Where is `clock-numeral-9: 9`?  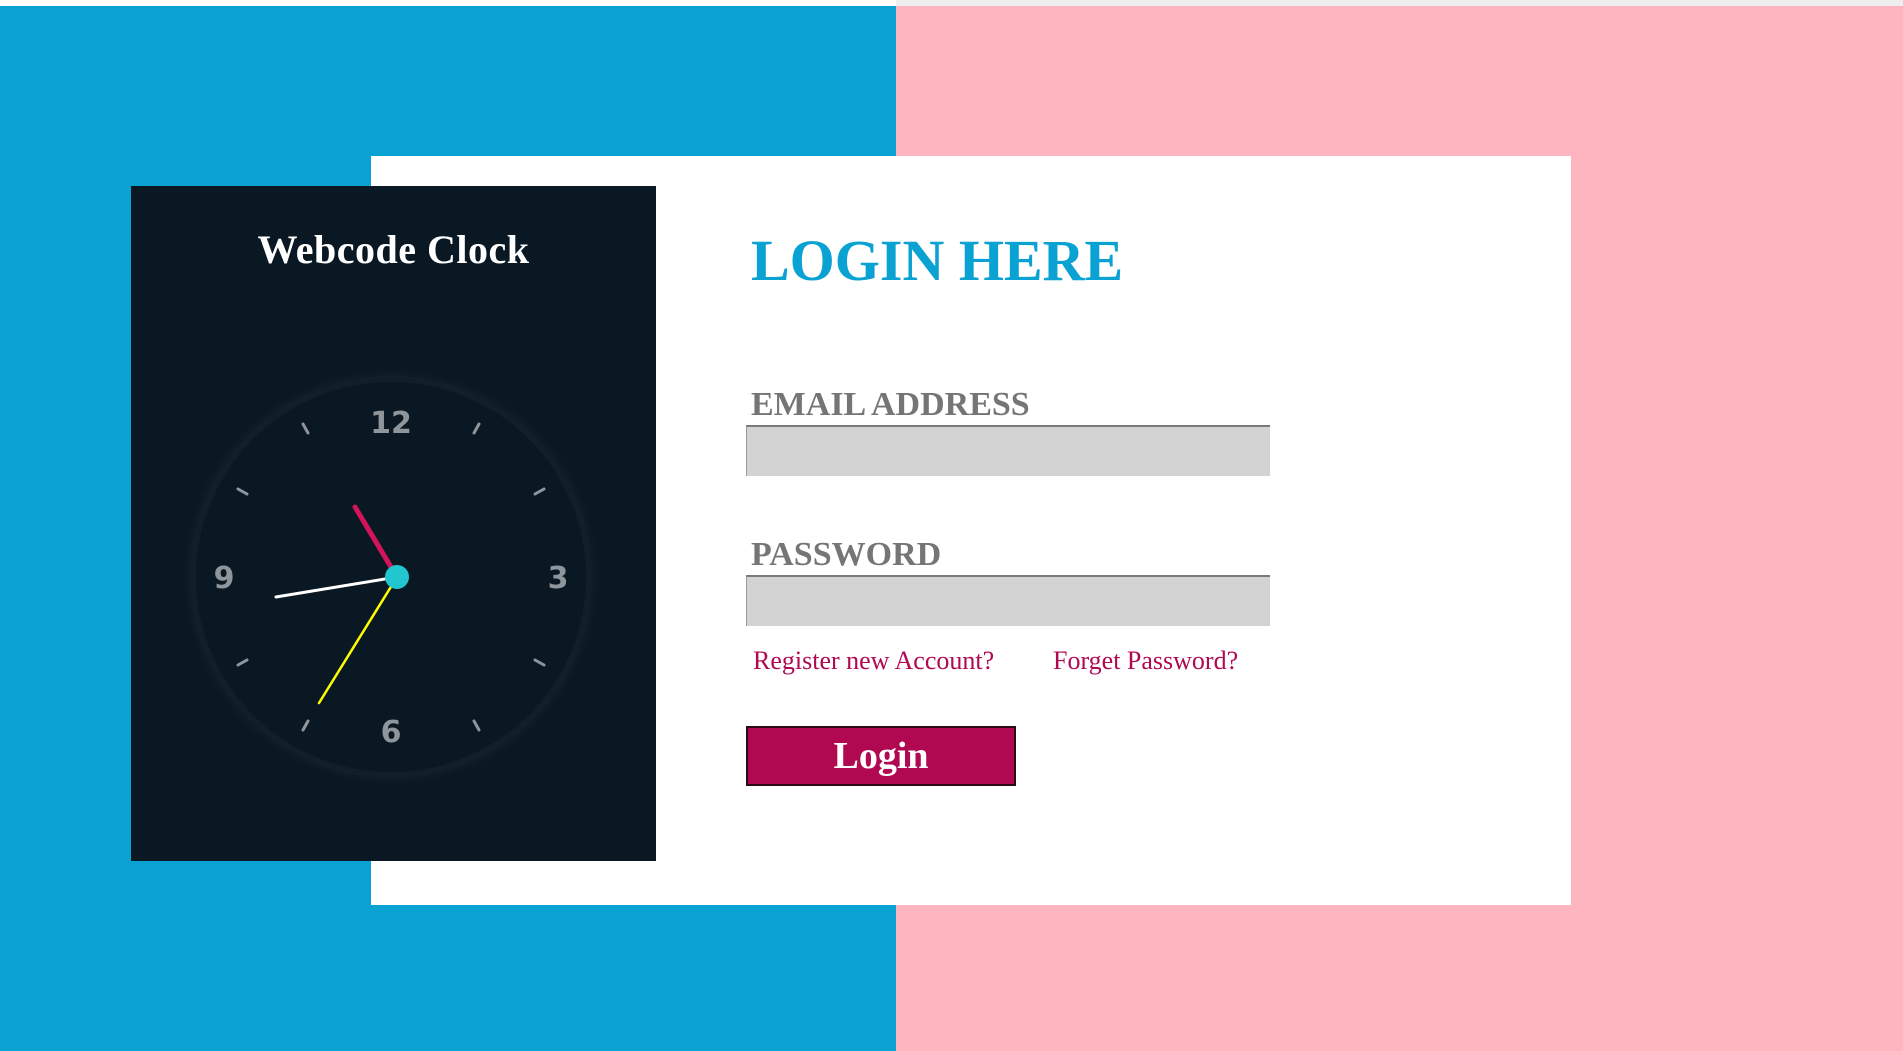
clock-numeral-9: 9 is located at coordinates (224, 578).